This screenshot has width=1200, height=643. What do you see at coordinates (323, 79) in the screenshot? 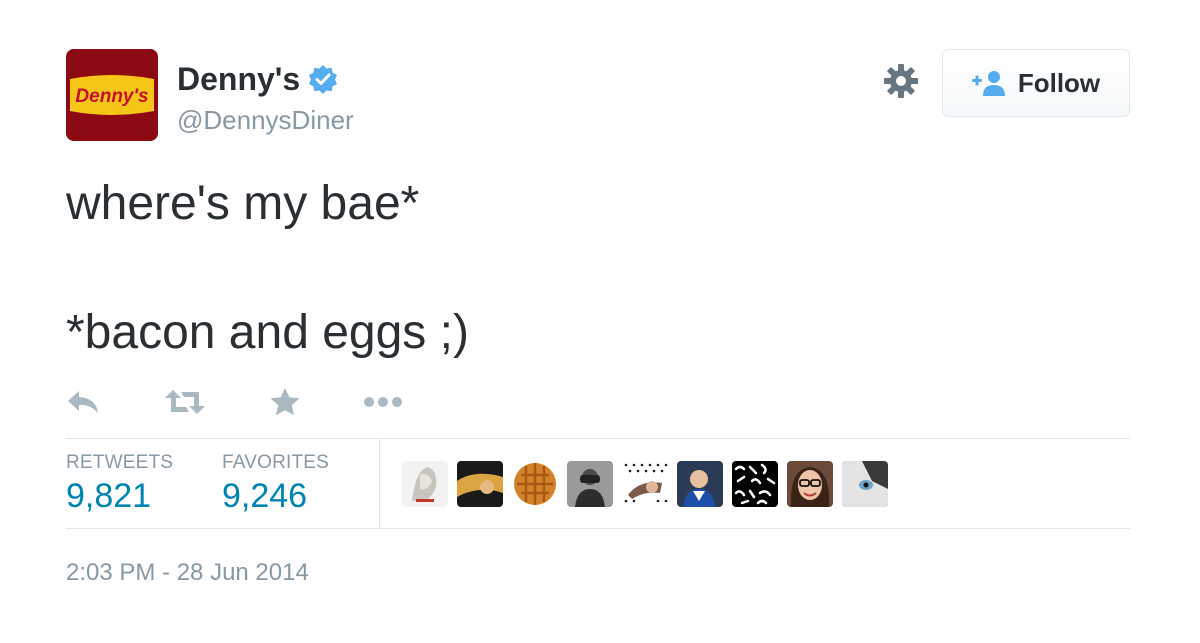
I see `verified-badge-icon` at bounding box center [323, 79].